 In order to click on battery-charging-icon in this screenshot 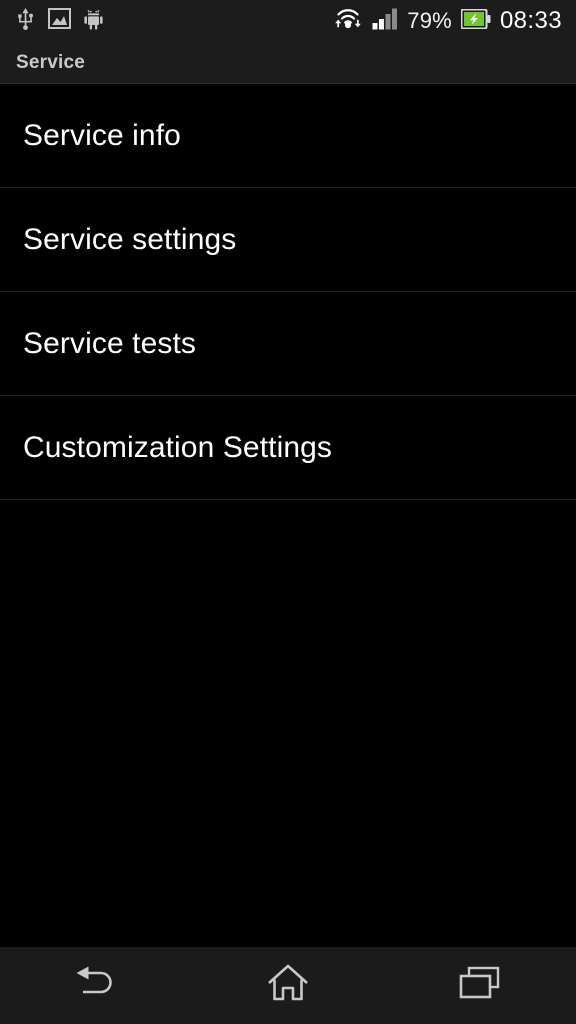, I will do `click(475, 21)`.